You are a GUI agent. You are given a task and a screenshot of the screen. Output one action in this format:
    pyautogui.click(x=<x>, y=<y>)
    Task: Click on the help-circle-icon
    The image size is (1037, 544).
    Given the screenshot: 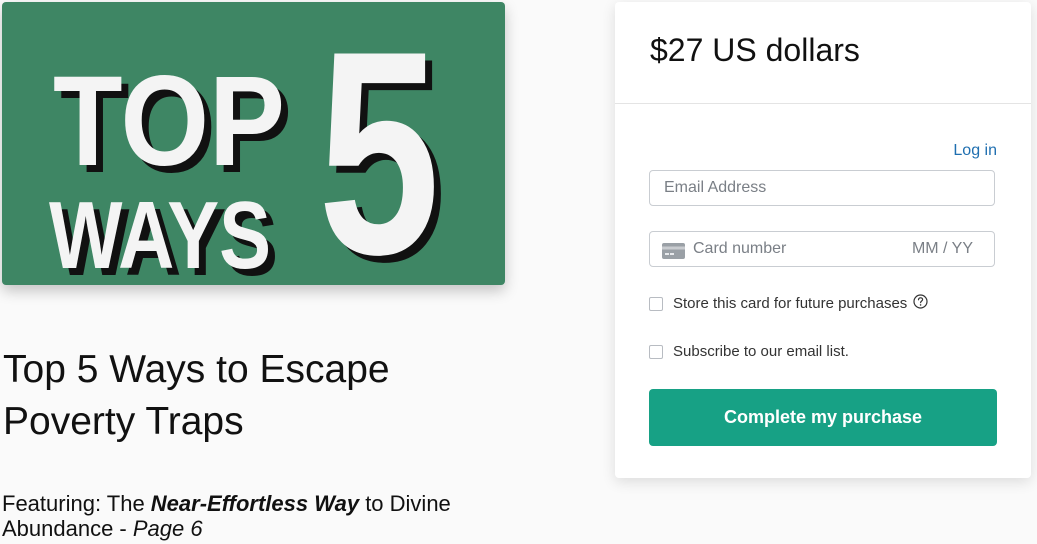 What is the action you would take?
    pyautogui.click(x=920, y=303)
    